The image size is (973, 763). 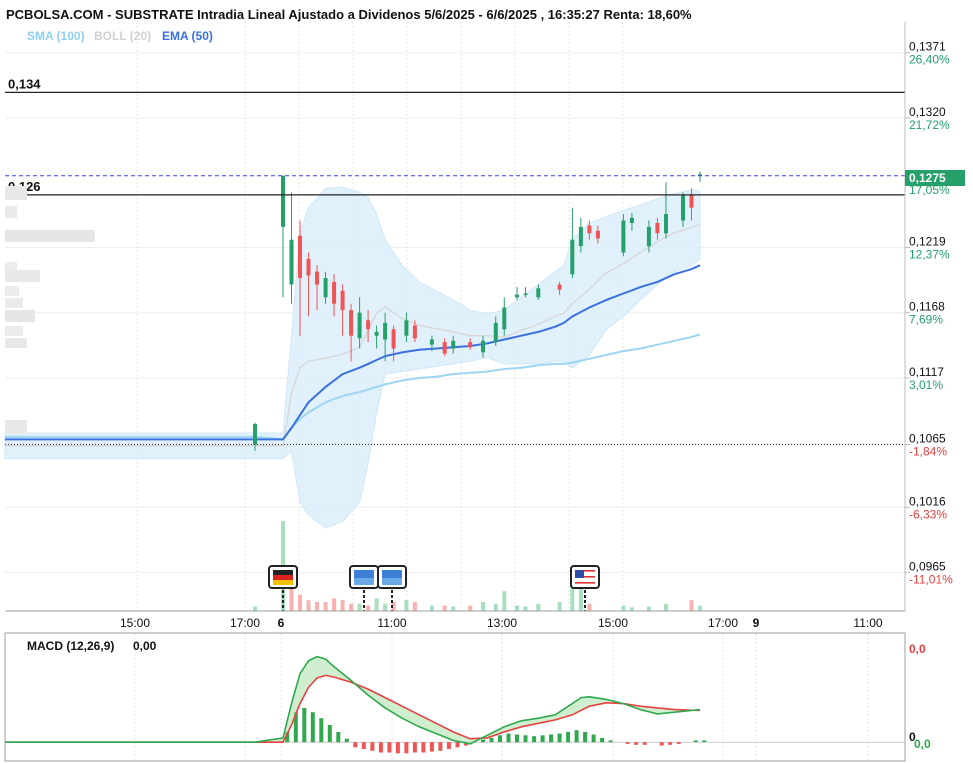 I want to click on y-tick-price: 0,1168, so click(x=927, y=307).